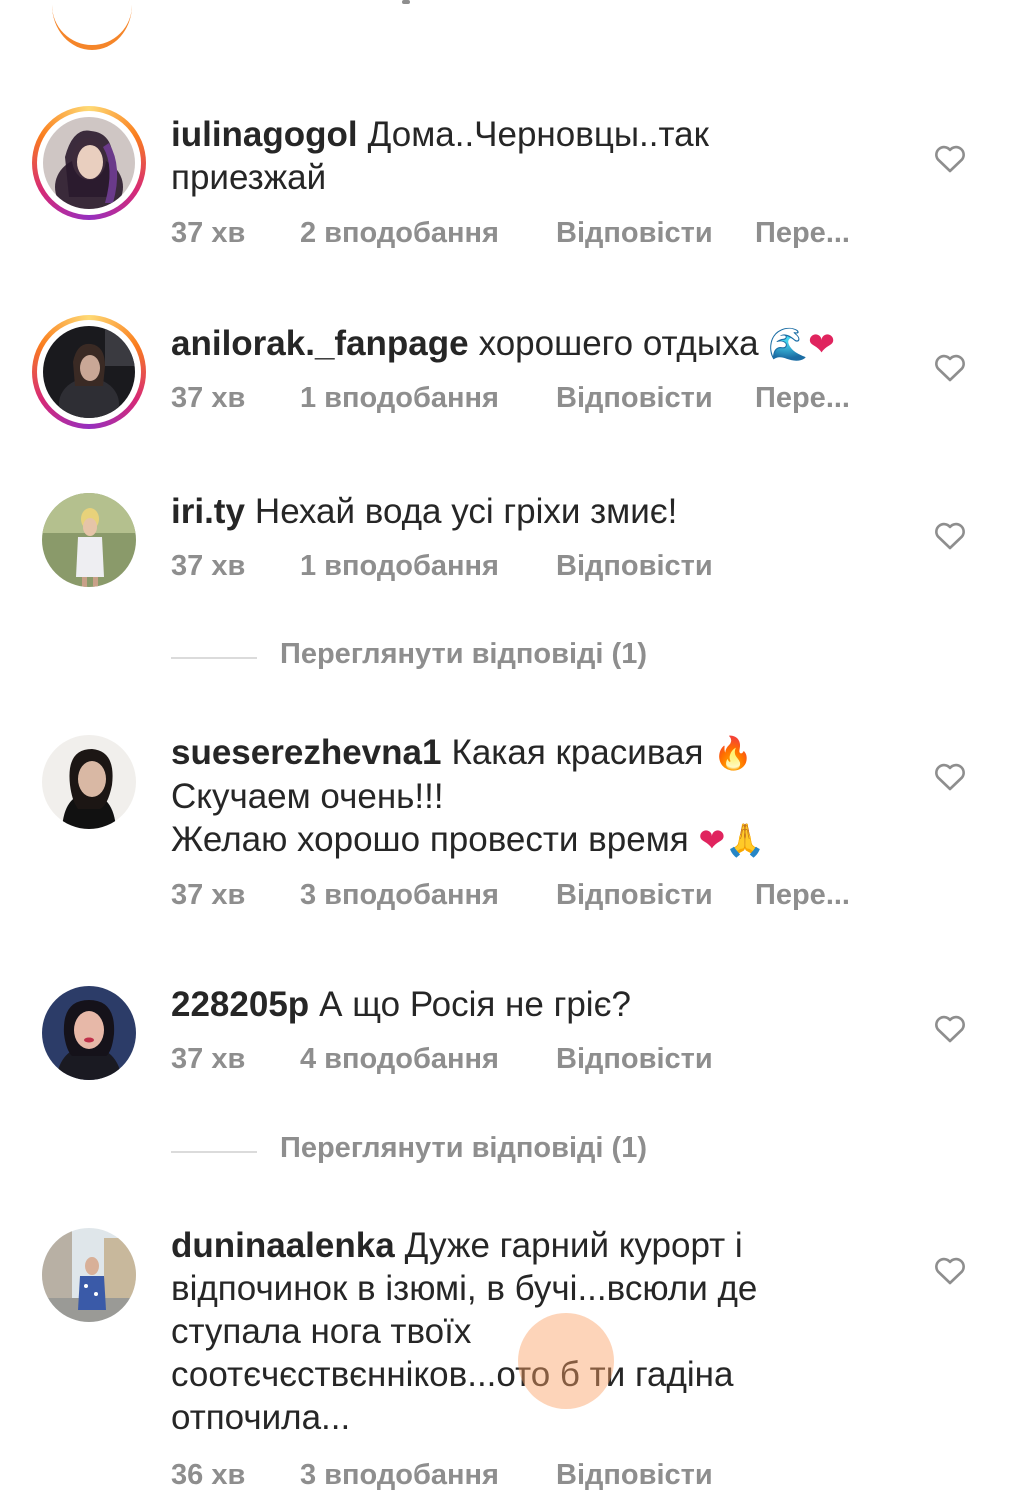 Image resolution: width=1024 pixels, height=1508 pixels. I want to click on comment-text: anilorak._fanpage хорошего отдыха 🌊❤, so click(521, 344).